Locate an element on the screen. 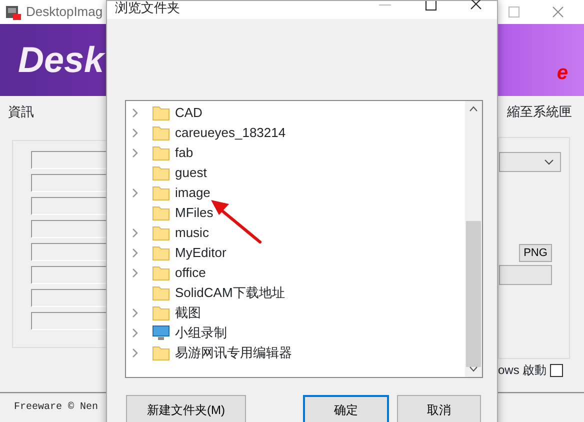  checkbox is located at coordinates (556, 370).